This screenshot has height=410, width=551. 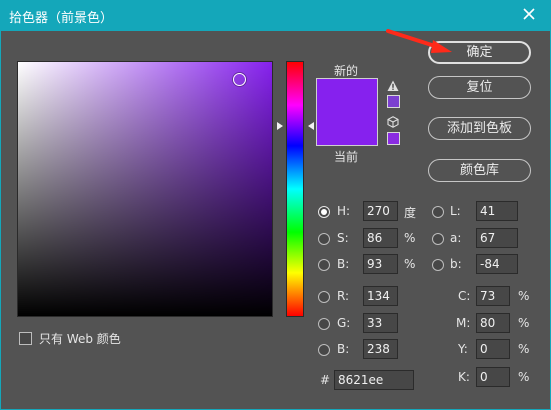 I want to click on lab-l-label: L:, so click(x=455, y=211).